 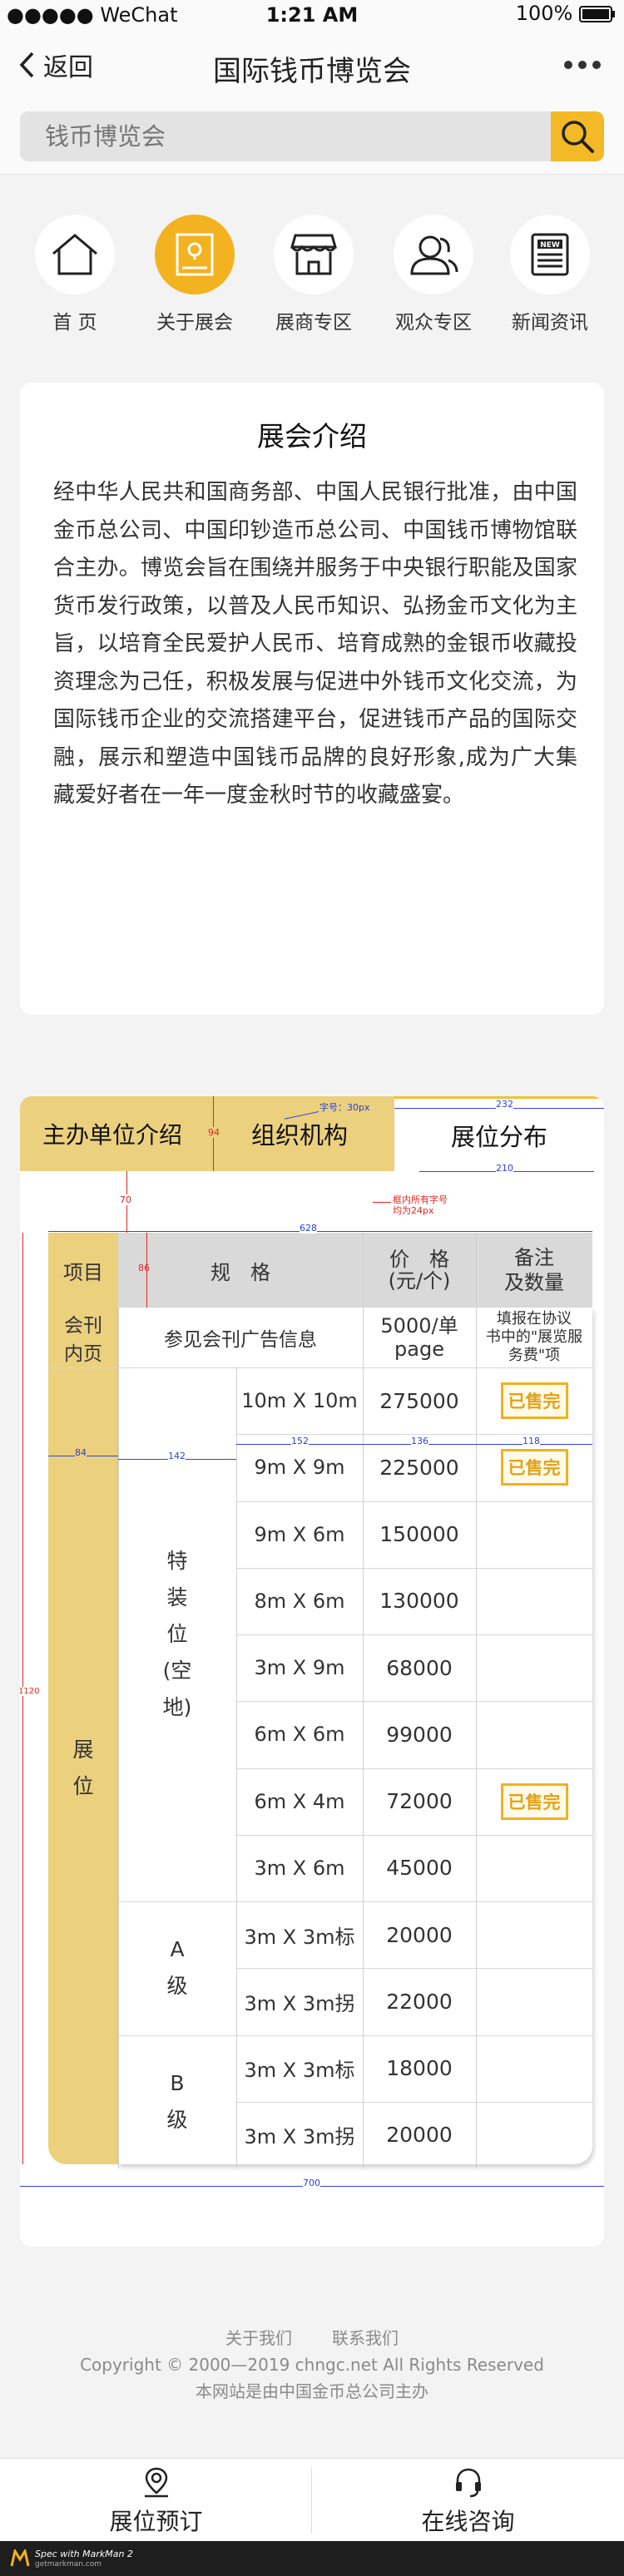 I want to click on headset-icon, so click(x=468, y=2483).